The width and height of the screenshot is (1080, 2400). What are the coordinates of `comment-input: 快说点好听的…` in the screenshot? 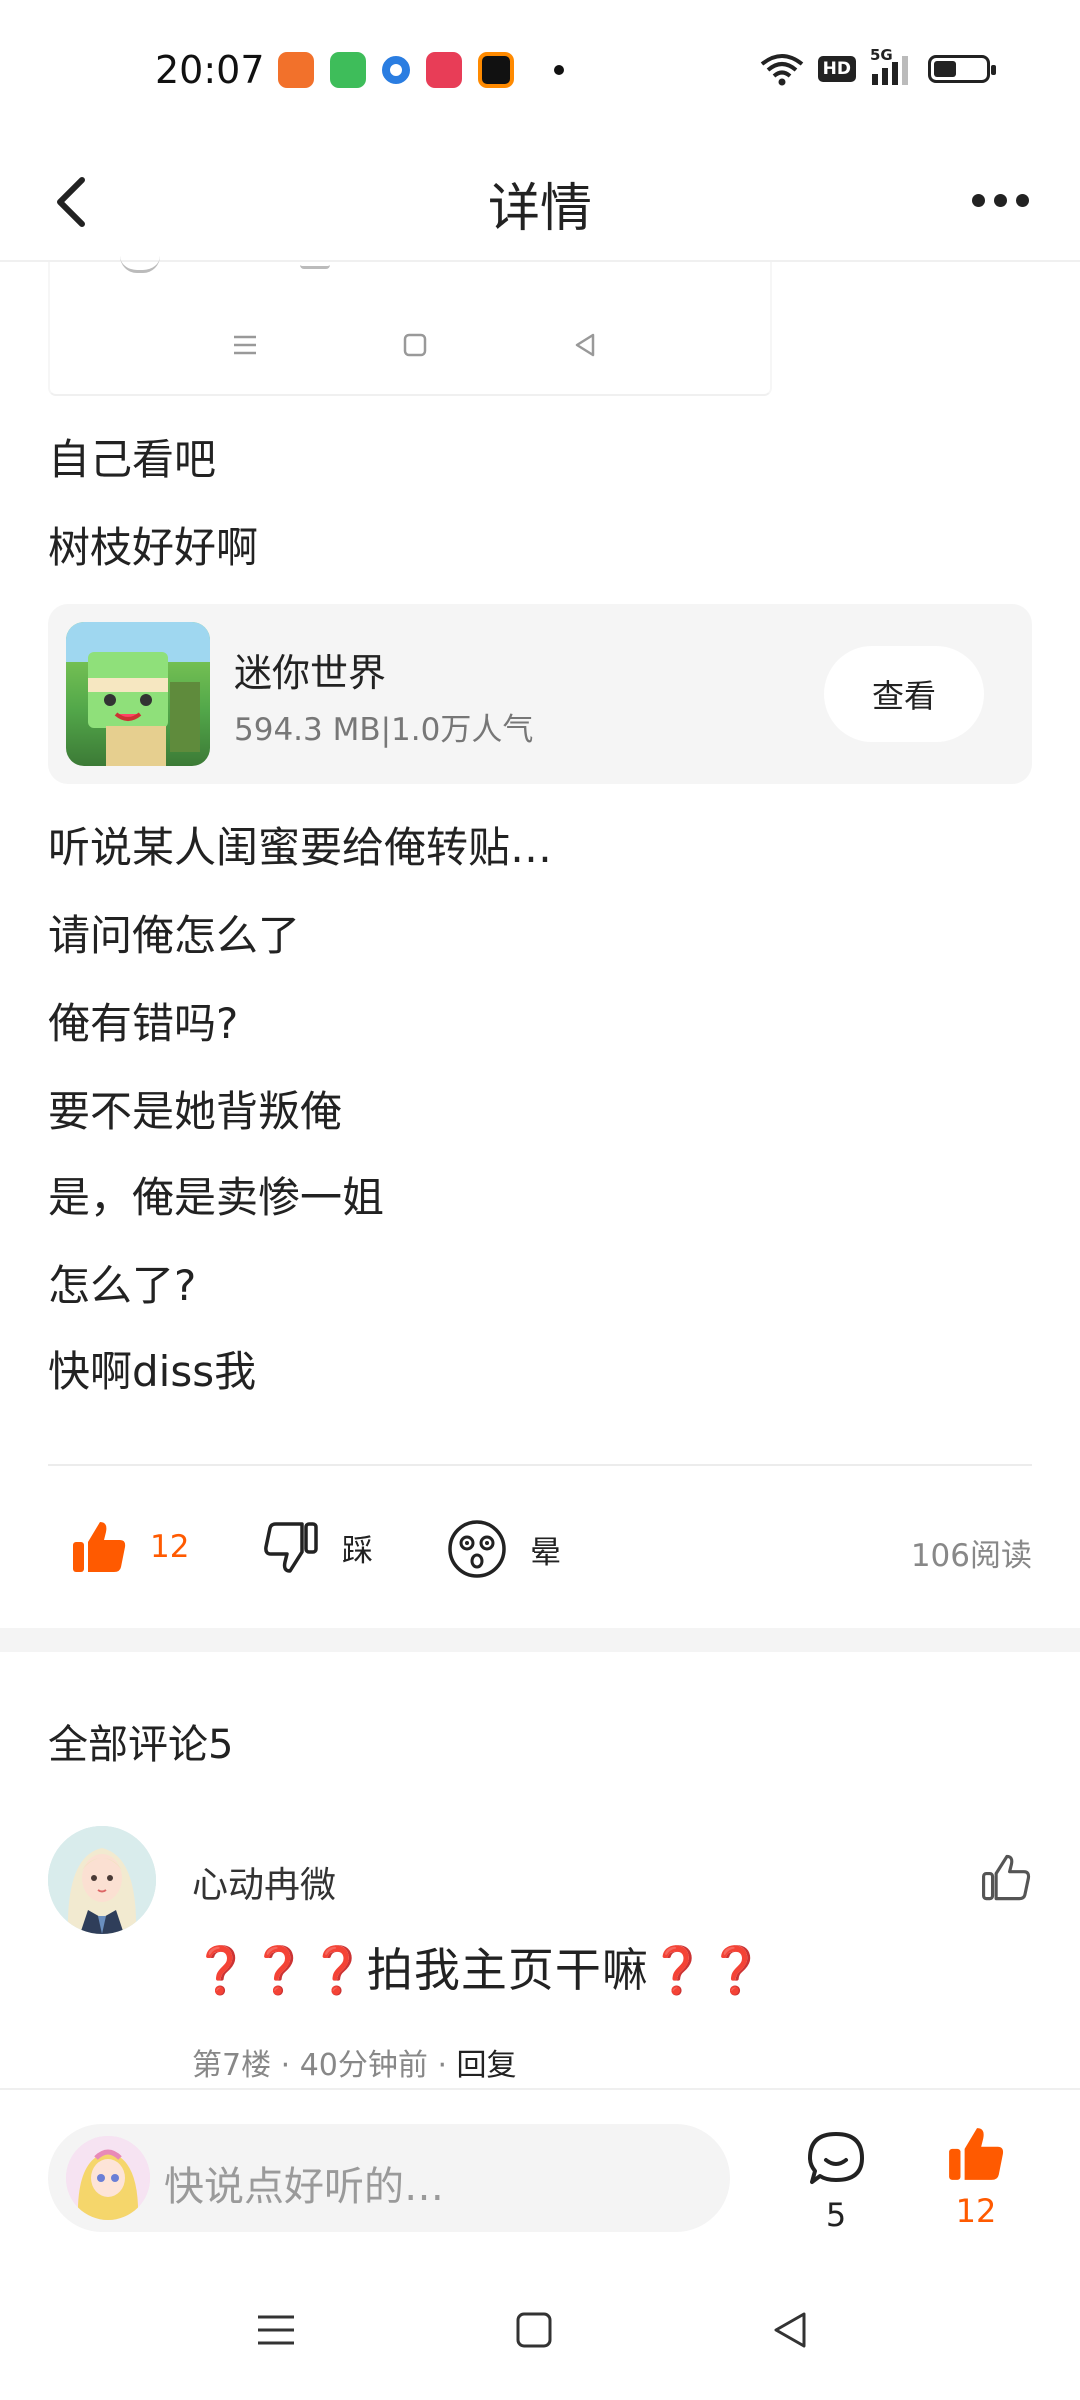 It's located at (389, 2178).